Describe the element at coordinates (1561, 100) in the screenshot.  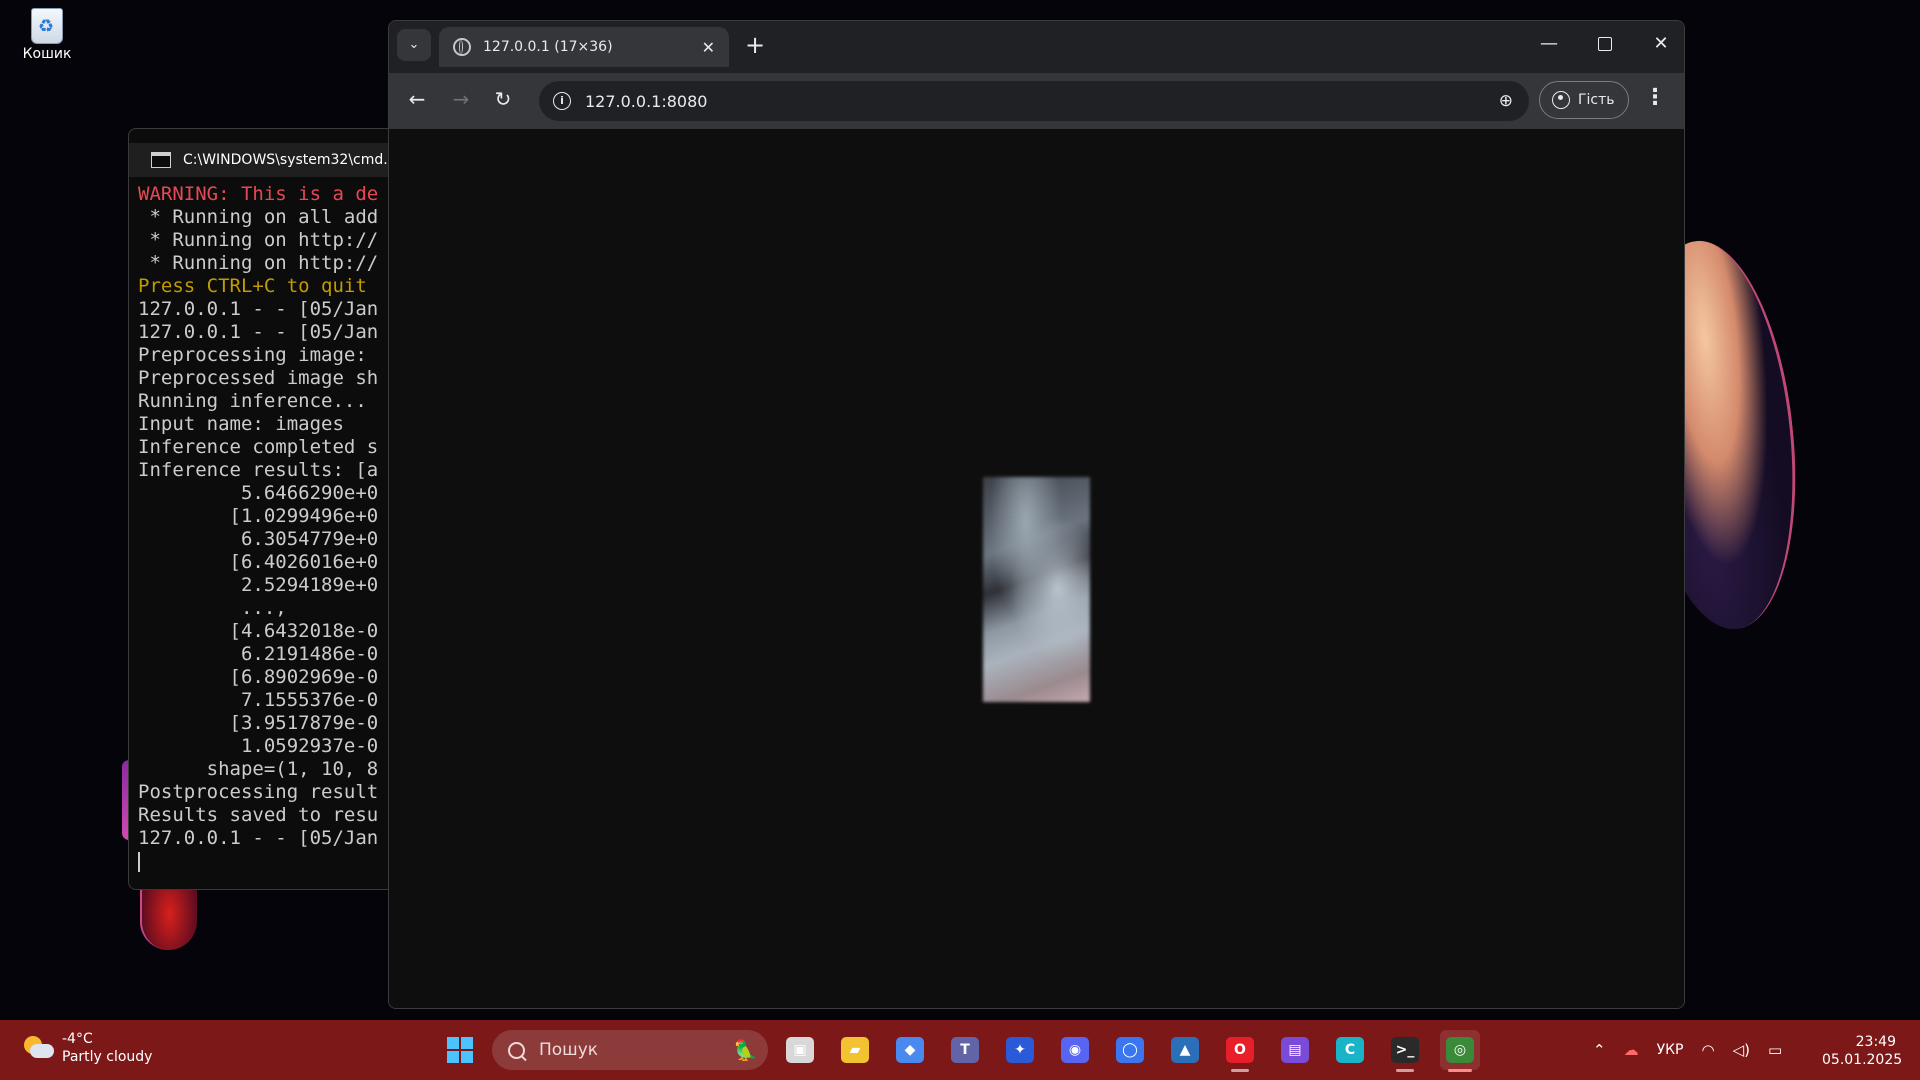
I see `person-icon` at that location.